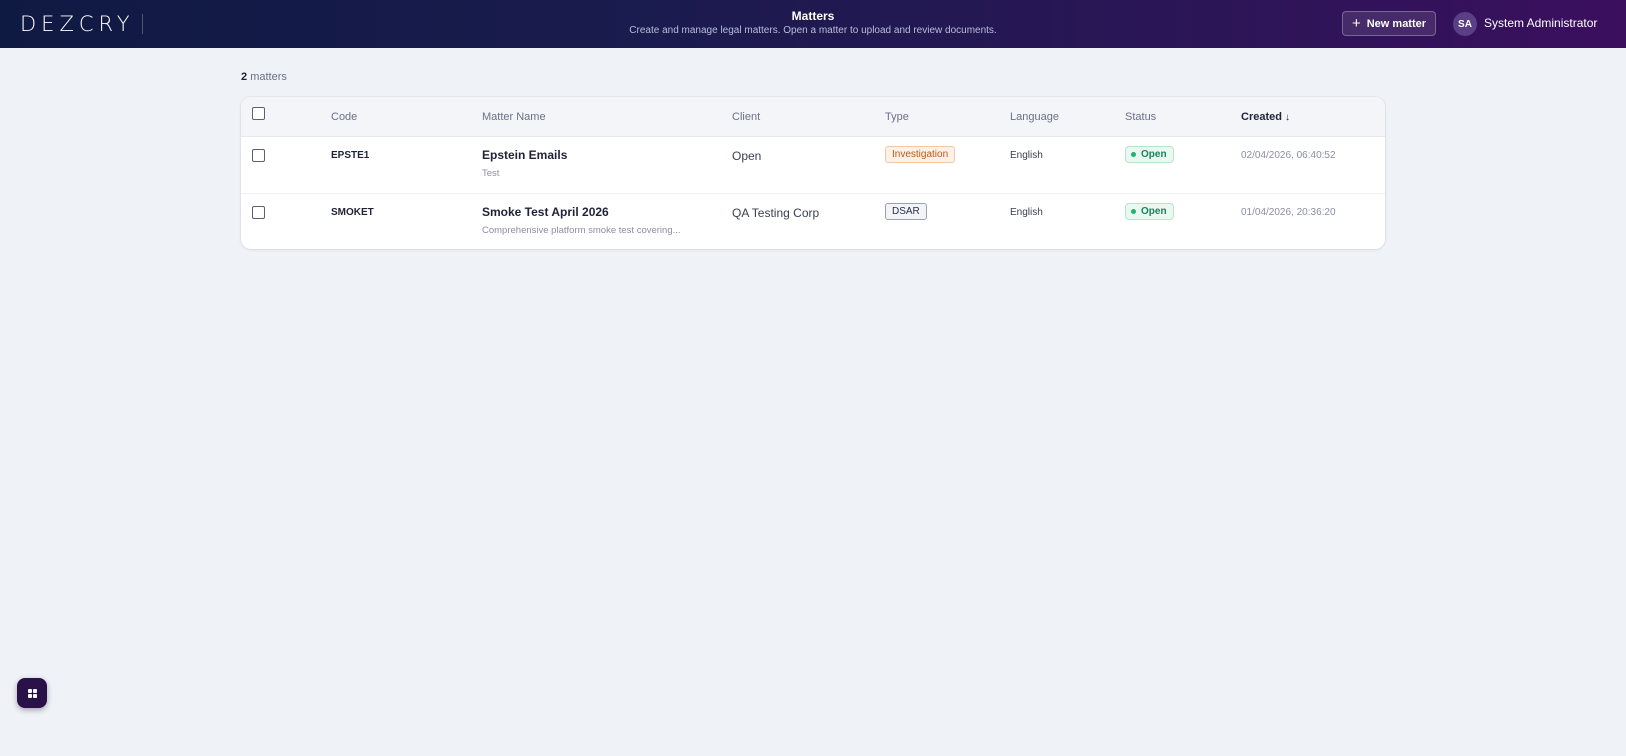 The image size is (1626, 756). Describe the element at coordinates (1140, 117) in the screenshot. I see `column-header-status: Status` at that location.